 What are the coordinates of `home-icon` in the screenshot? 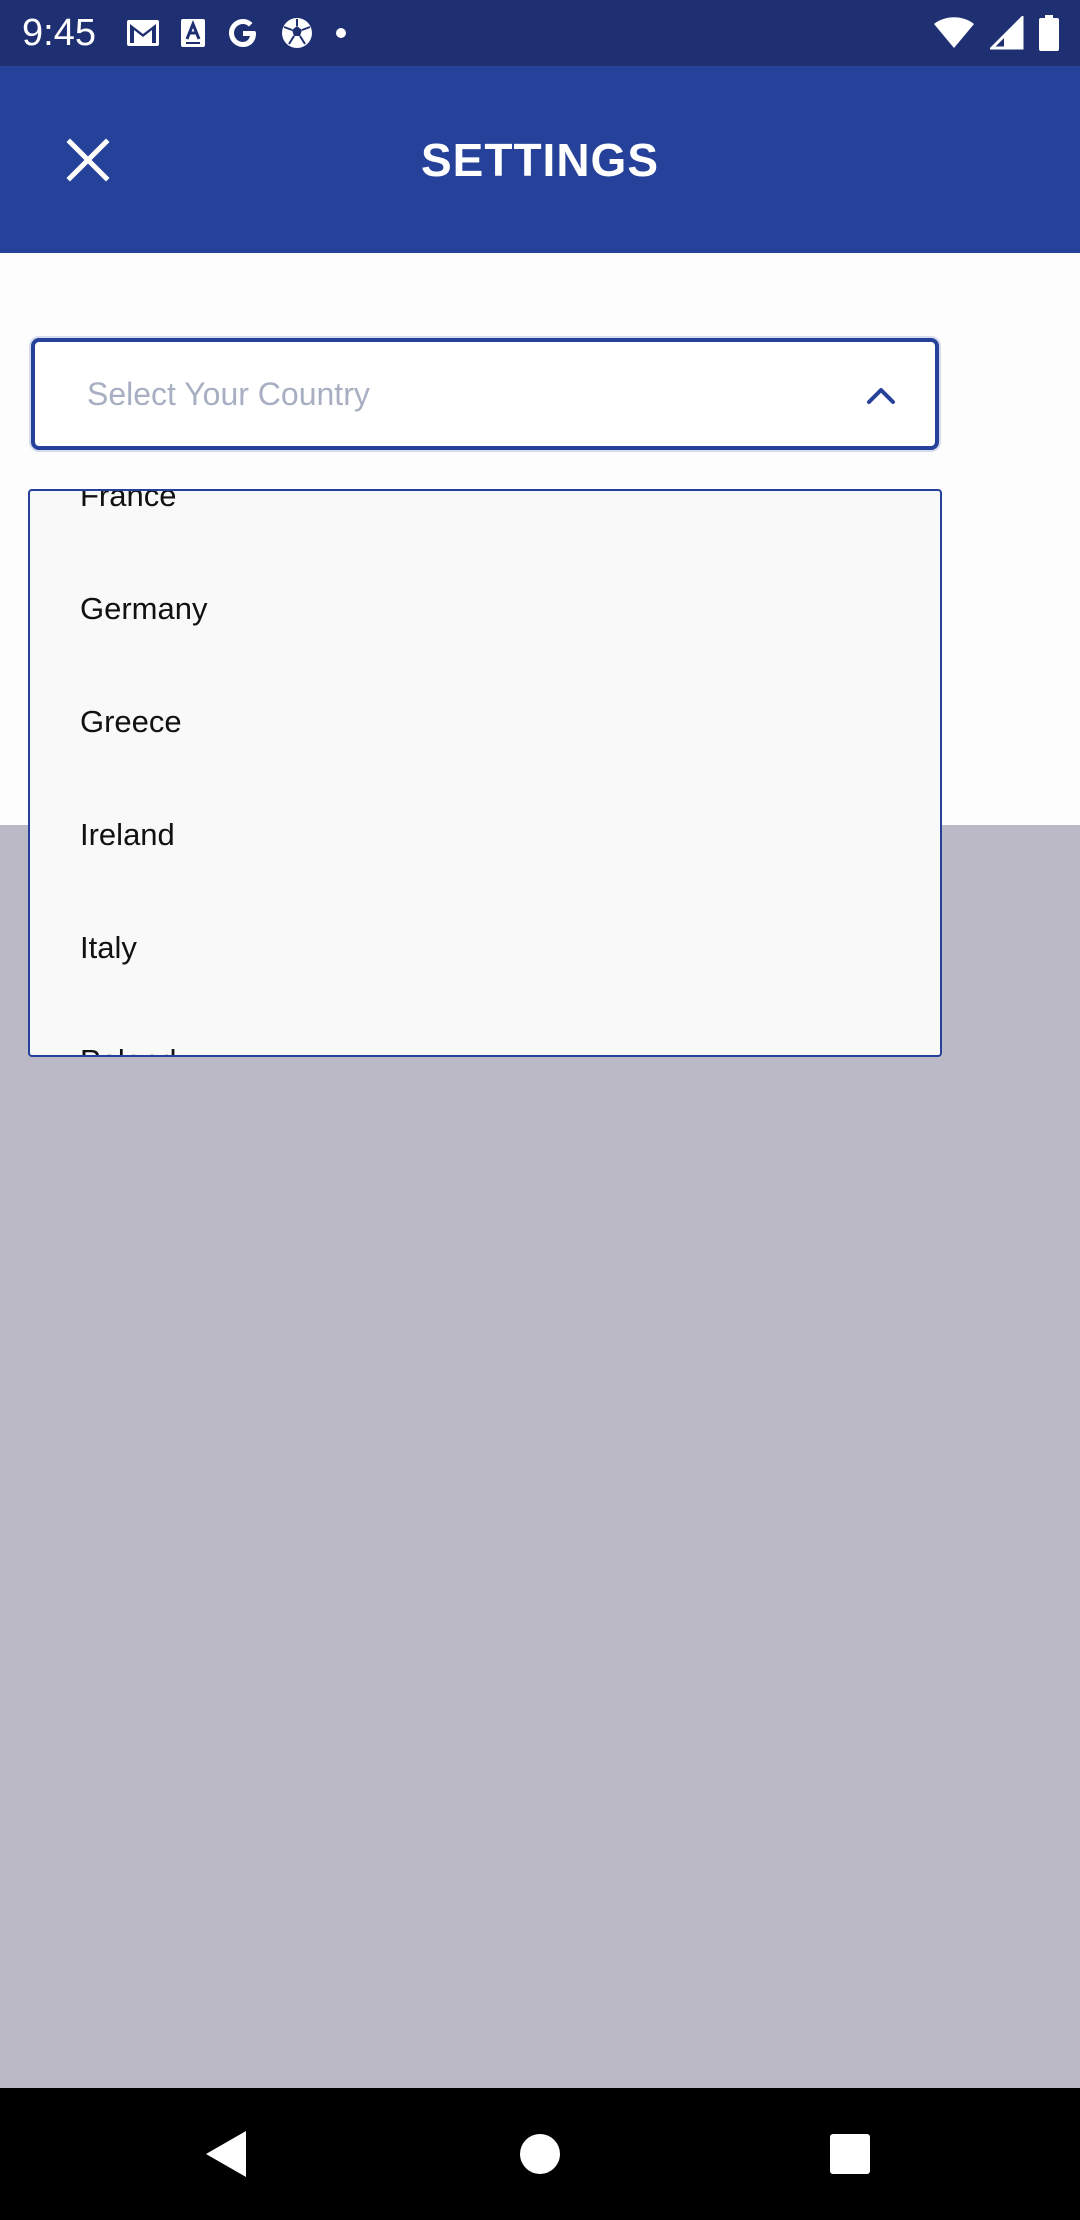 It's located at (540, 2154).